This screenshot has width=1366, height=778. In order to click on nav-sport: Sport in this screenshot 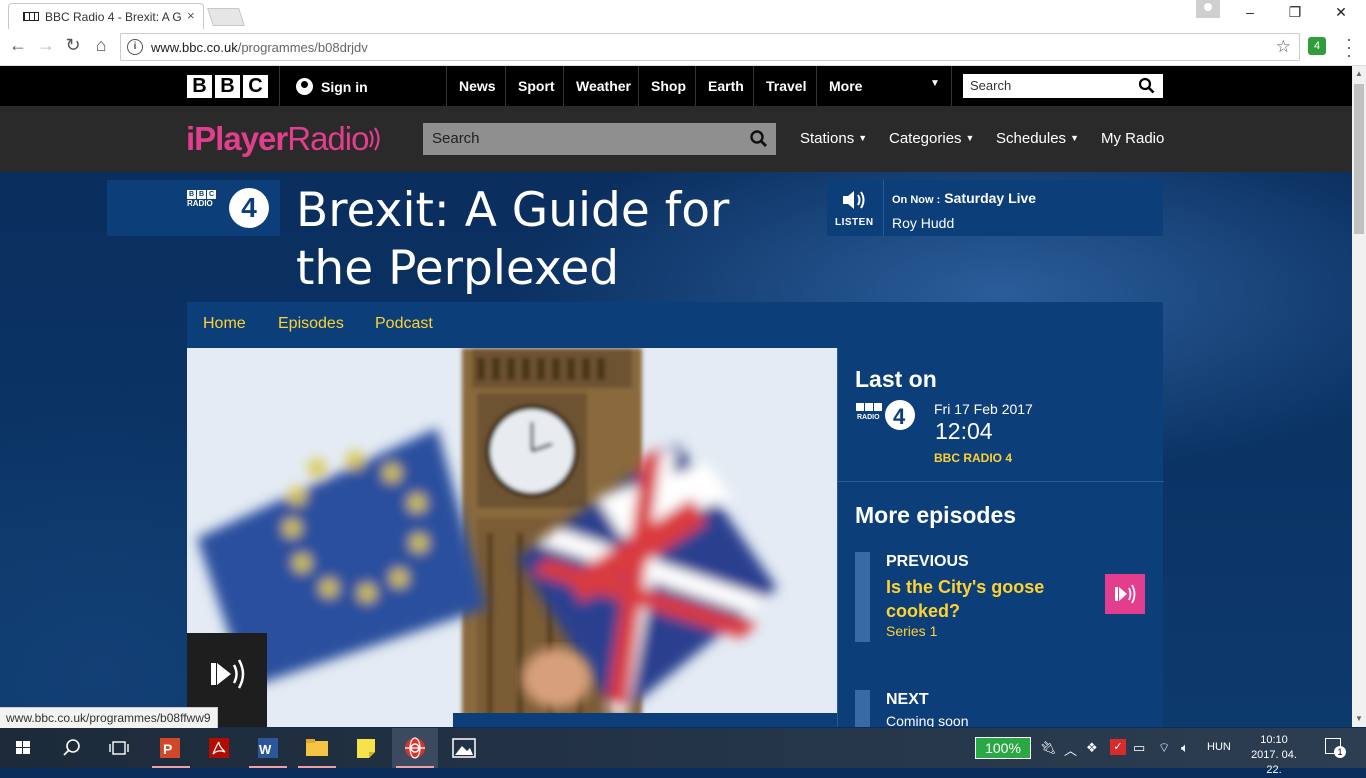, I will do `click(536, 86)`.